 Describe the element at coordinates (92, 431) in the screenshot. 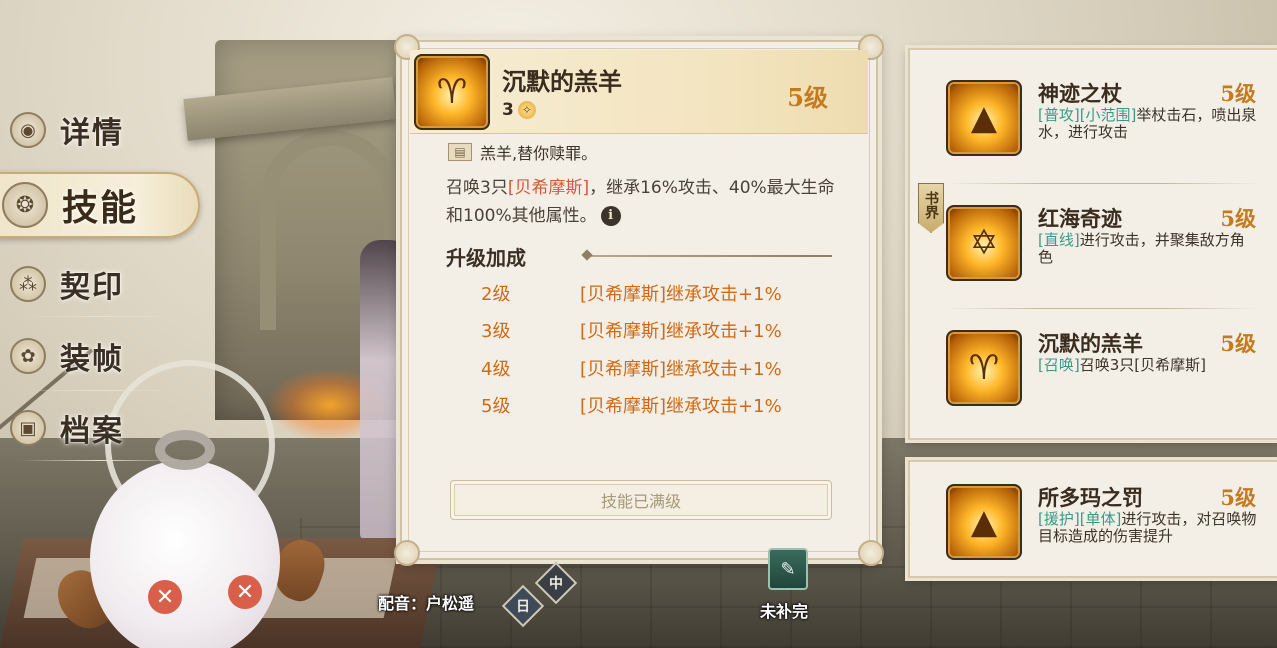

I see `nav-item-label: 档案` at that location.